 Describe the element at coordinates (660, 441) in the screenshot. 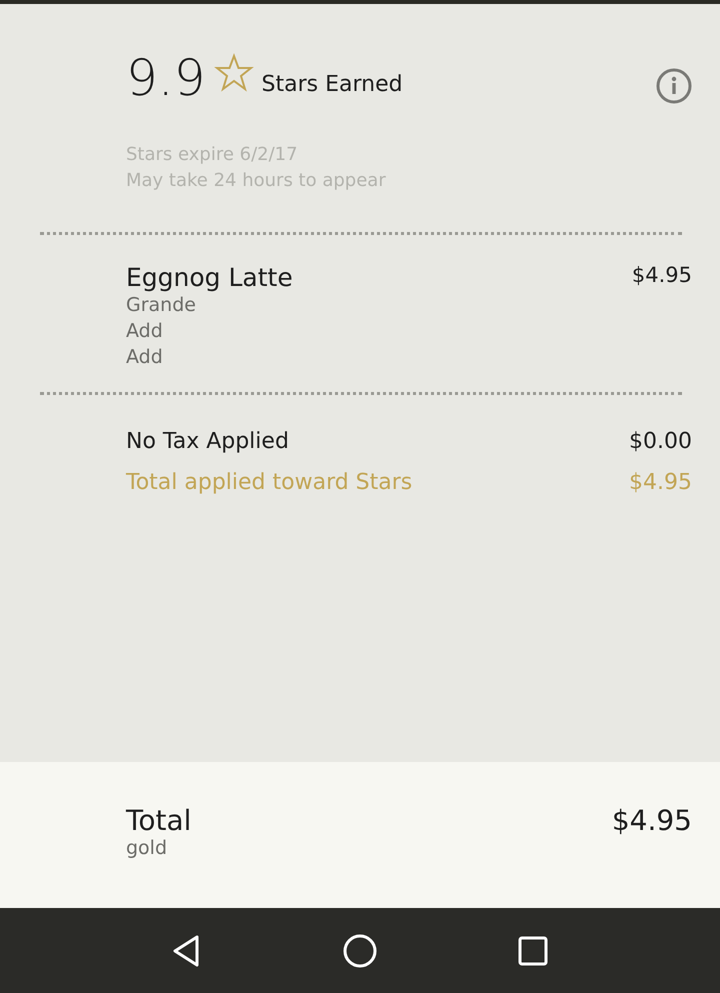

I see `summary-amount: $0.00` at that location.